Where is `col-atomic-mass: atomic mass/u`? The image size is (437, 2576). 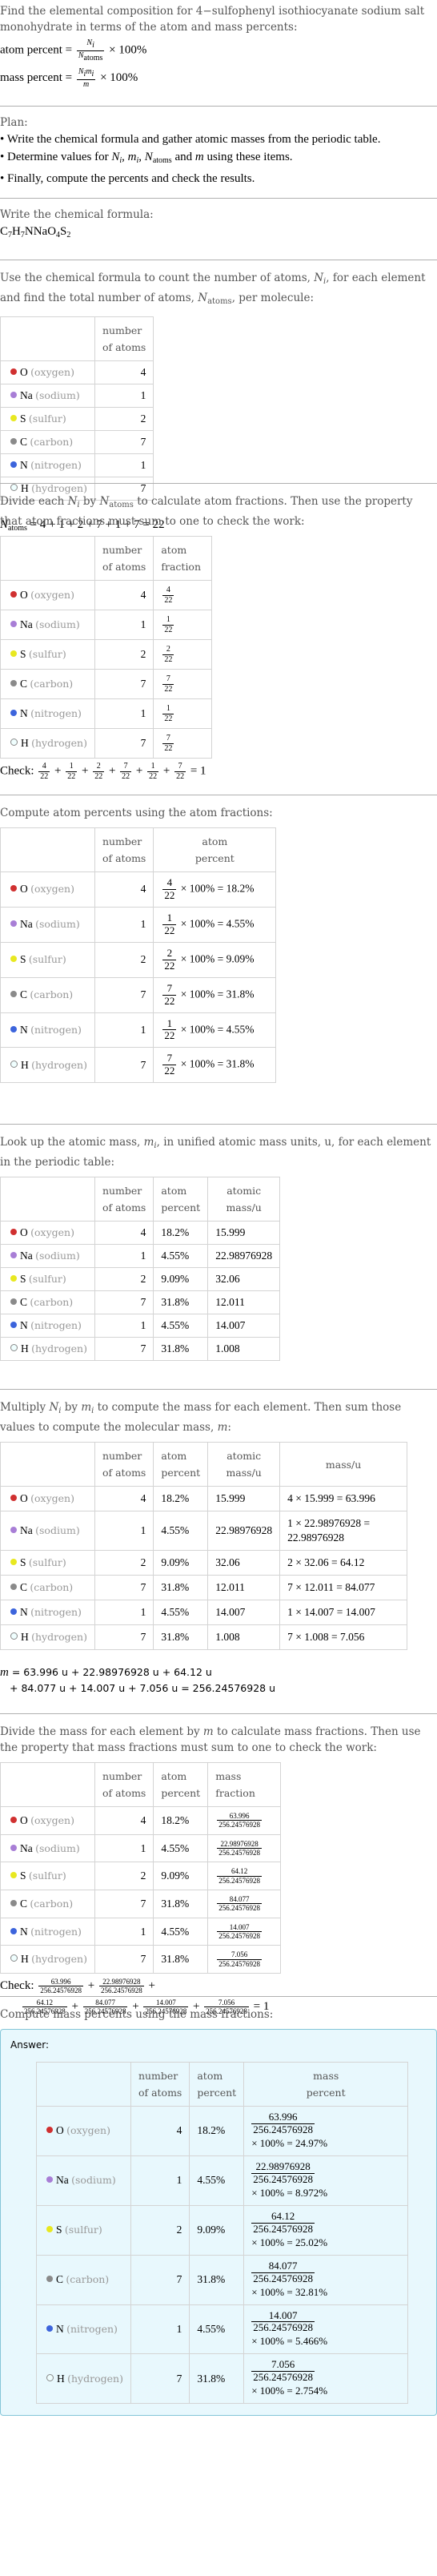 col-atomic-mass: atomic mass/u is located at coordinates (244, 1464).